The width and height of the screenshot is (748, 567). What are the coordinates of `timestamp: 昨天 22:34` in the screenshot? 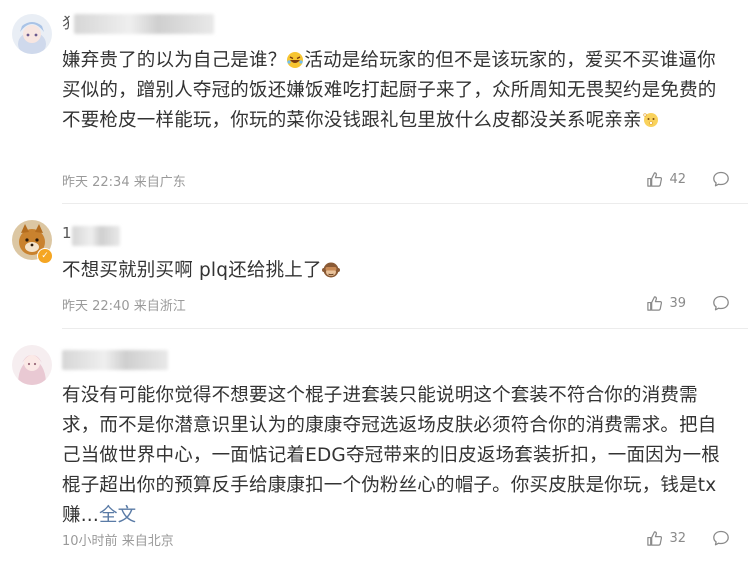 It's located at (96, 182).